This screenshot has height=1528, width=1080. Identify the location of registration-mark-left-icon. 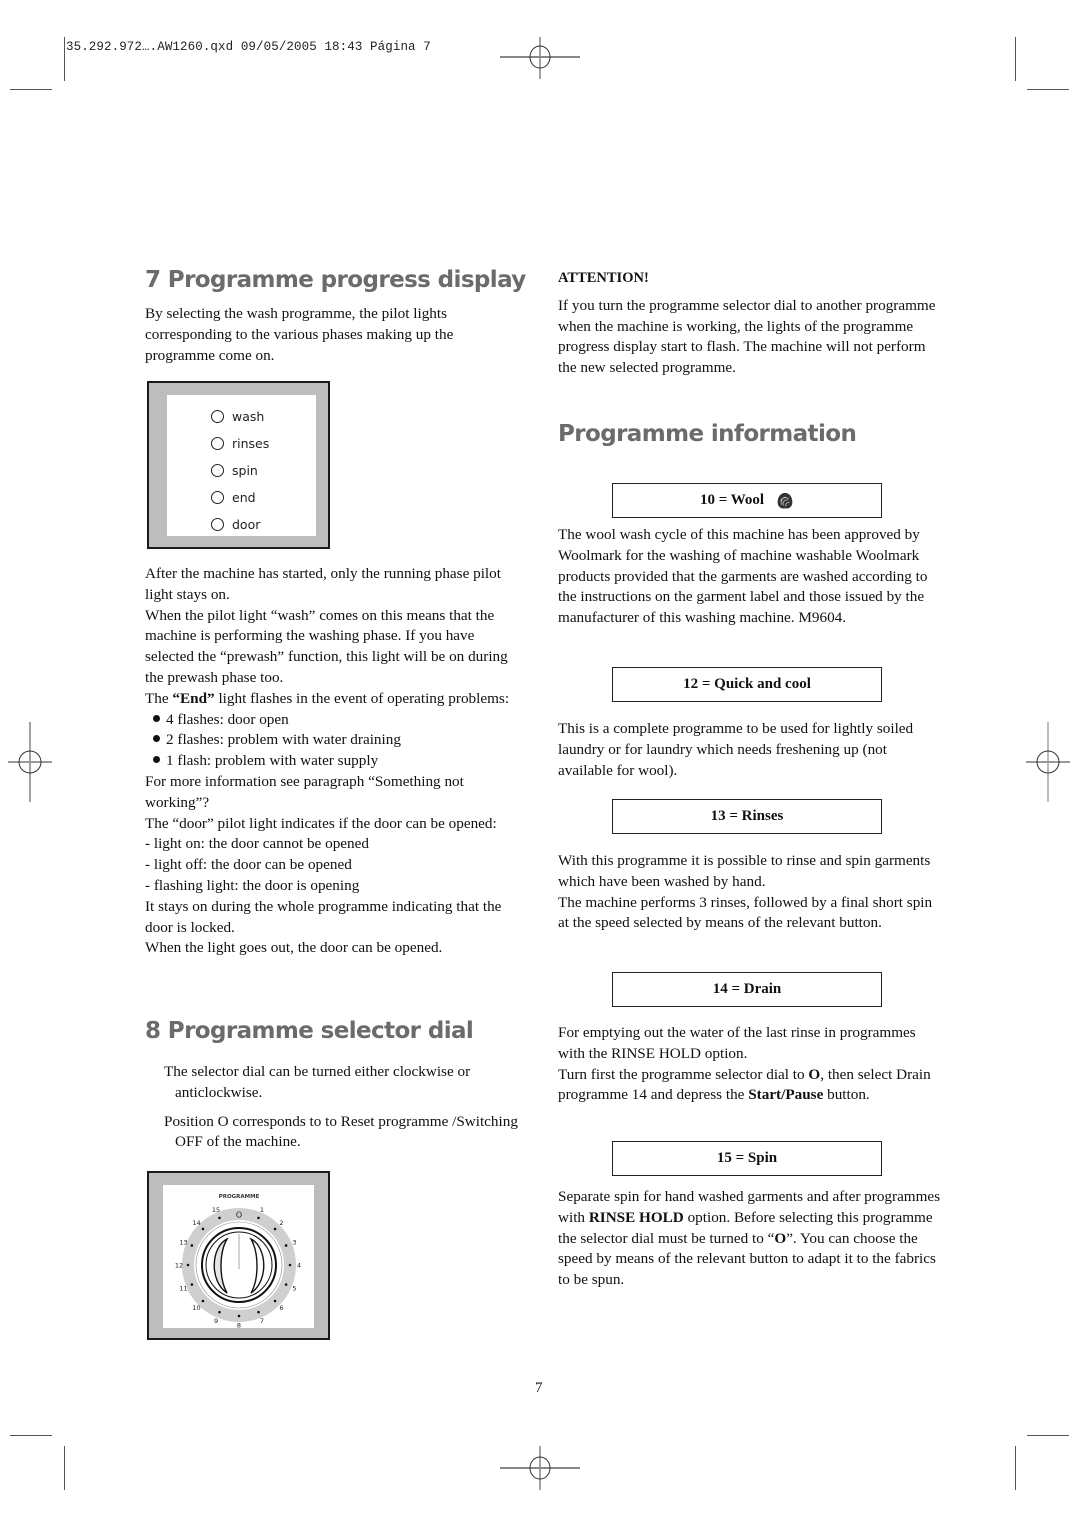
(30, 762).